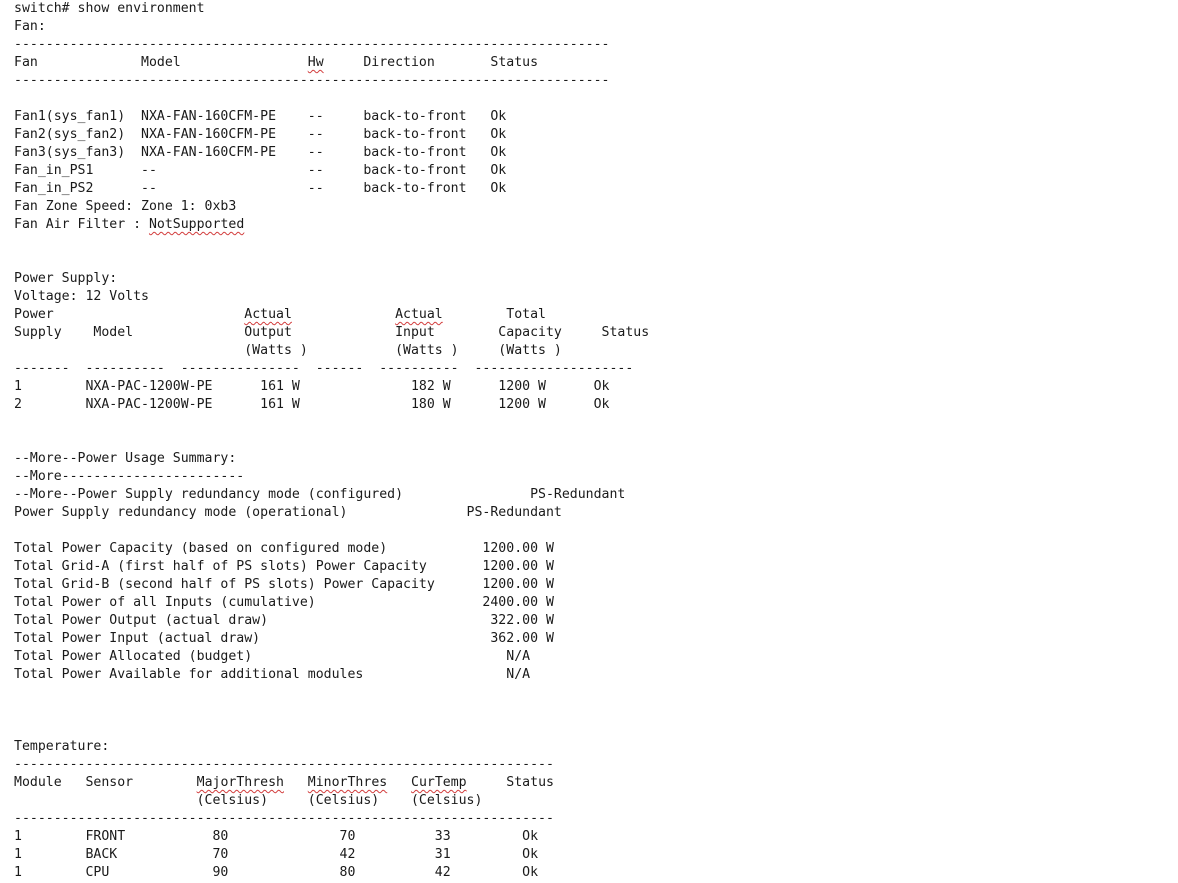  Describe the element at coordinates (260, 170) in the screenshot. I see `terminal-line: Fan_in_PS1 -- -- back-to-front Ok` at that location.